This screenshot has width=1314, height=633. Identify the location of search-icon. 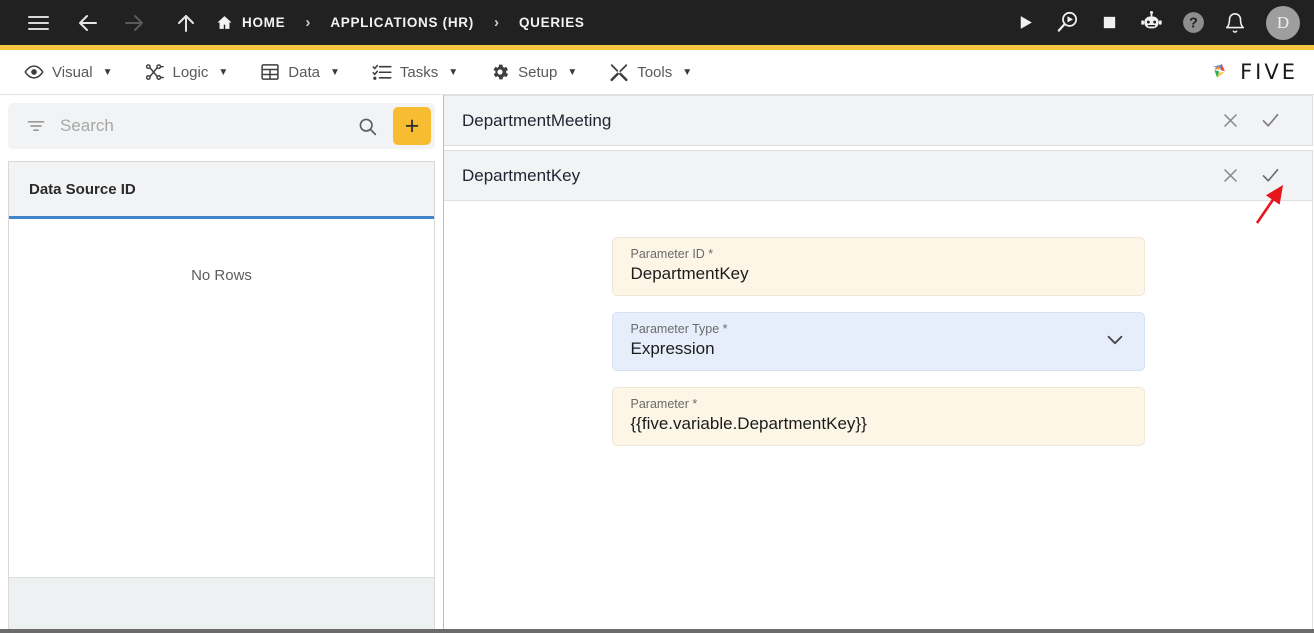
(367, 126).